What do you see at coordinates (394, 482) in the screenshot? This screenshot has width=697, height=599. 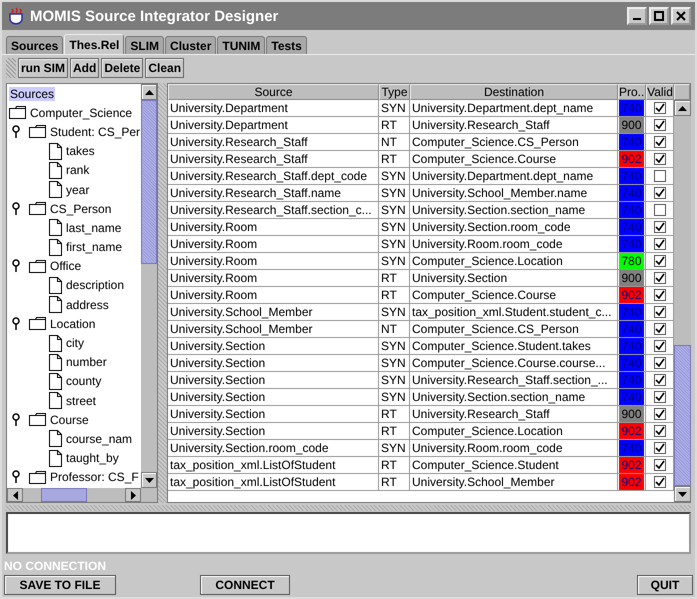 I see `table-cell: RT` at bounding box center [394, 482].